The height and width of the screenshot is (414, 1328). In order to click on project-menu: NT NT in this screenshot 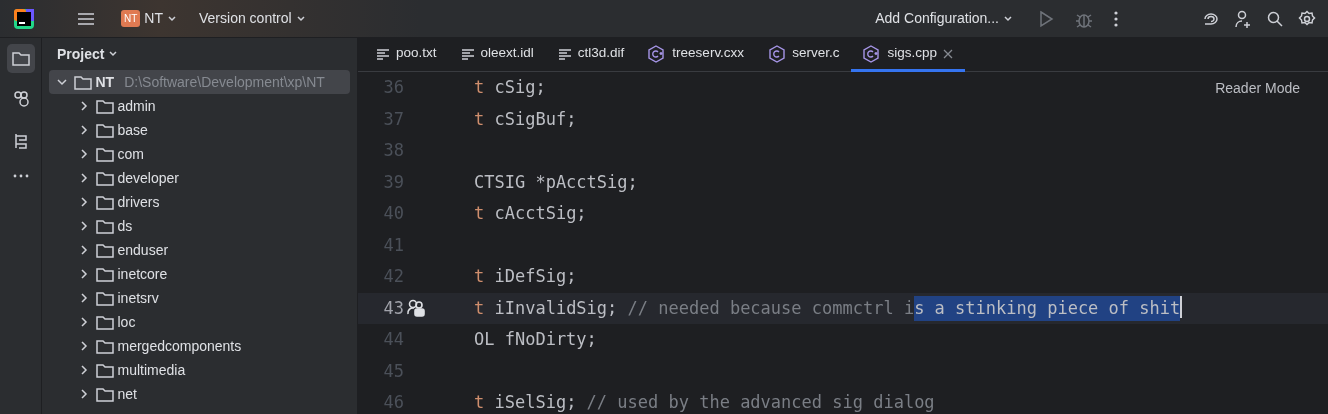, I will do `click(149, 18)`.